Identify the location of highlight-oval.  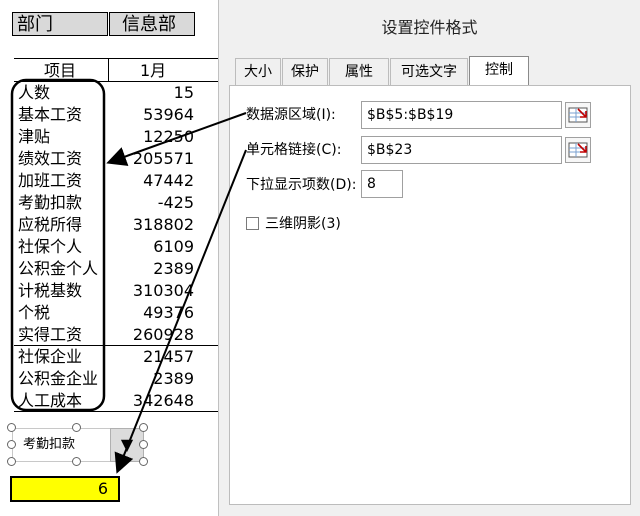
(58, 245).